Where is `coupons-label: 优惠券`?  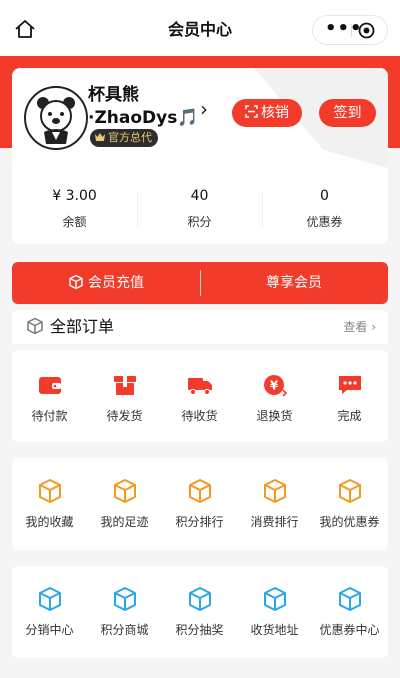
coupons-label: 优惠券 is located at coordinates (324, 222).